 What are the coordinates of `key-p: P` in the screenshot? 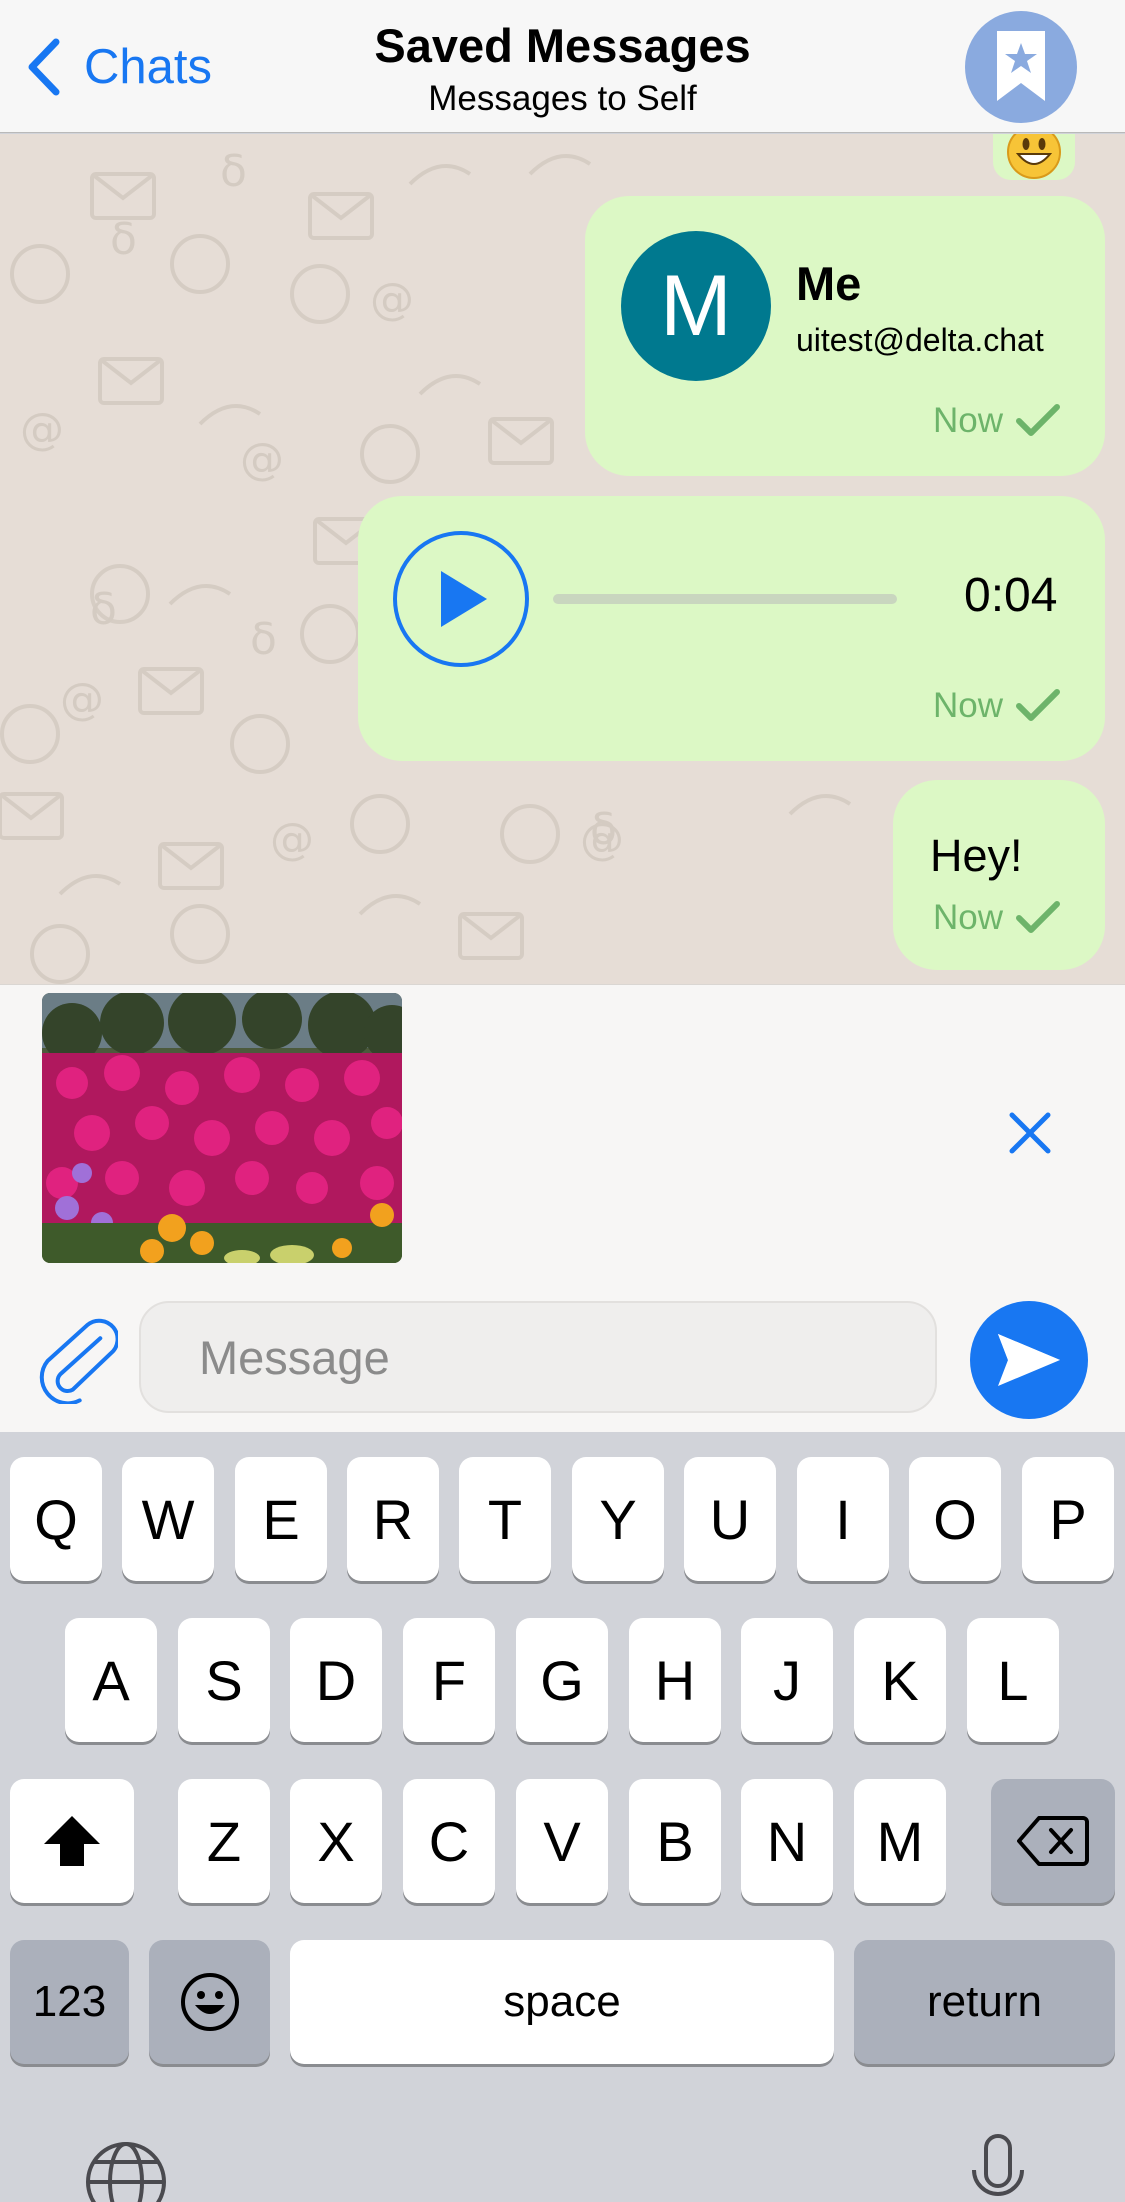 It's located at (1068, 1519).